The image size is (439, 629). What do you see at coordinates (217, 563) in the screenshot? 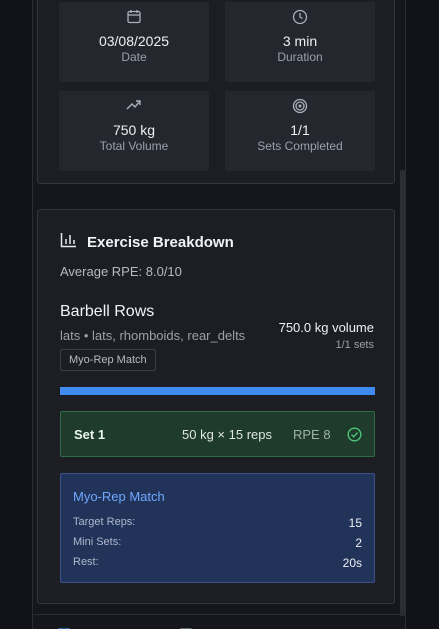
I see `myo-row-rest: Rest: 20s` at bounding box center [217, 563].